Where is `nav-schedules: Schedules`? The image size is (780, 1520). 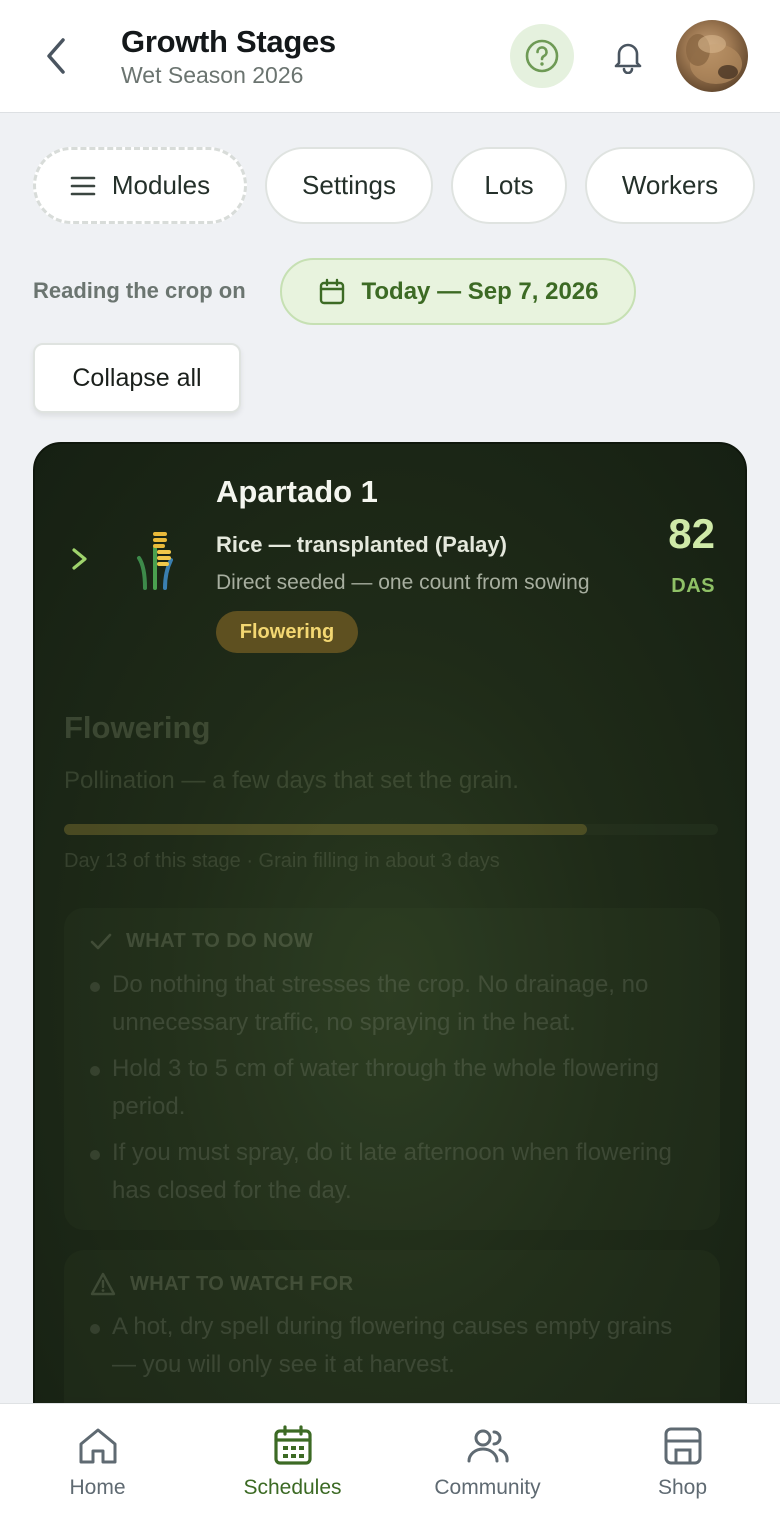
nav-schedules: Schedules is located at coordinates (292, 1462).